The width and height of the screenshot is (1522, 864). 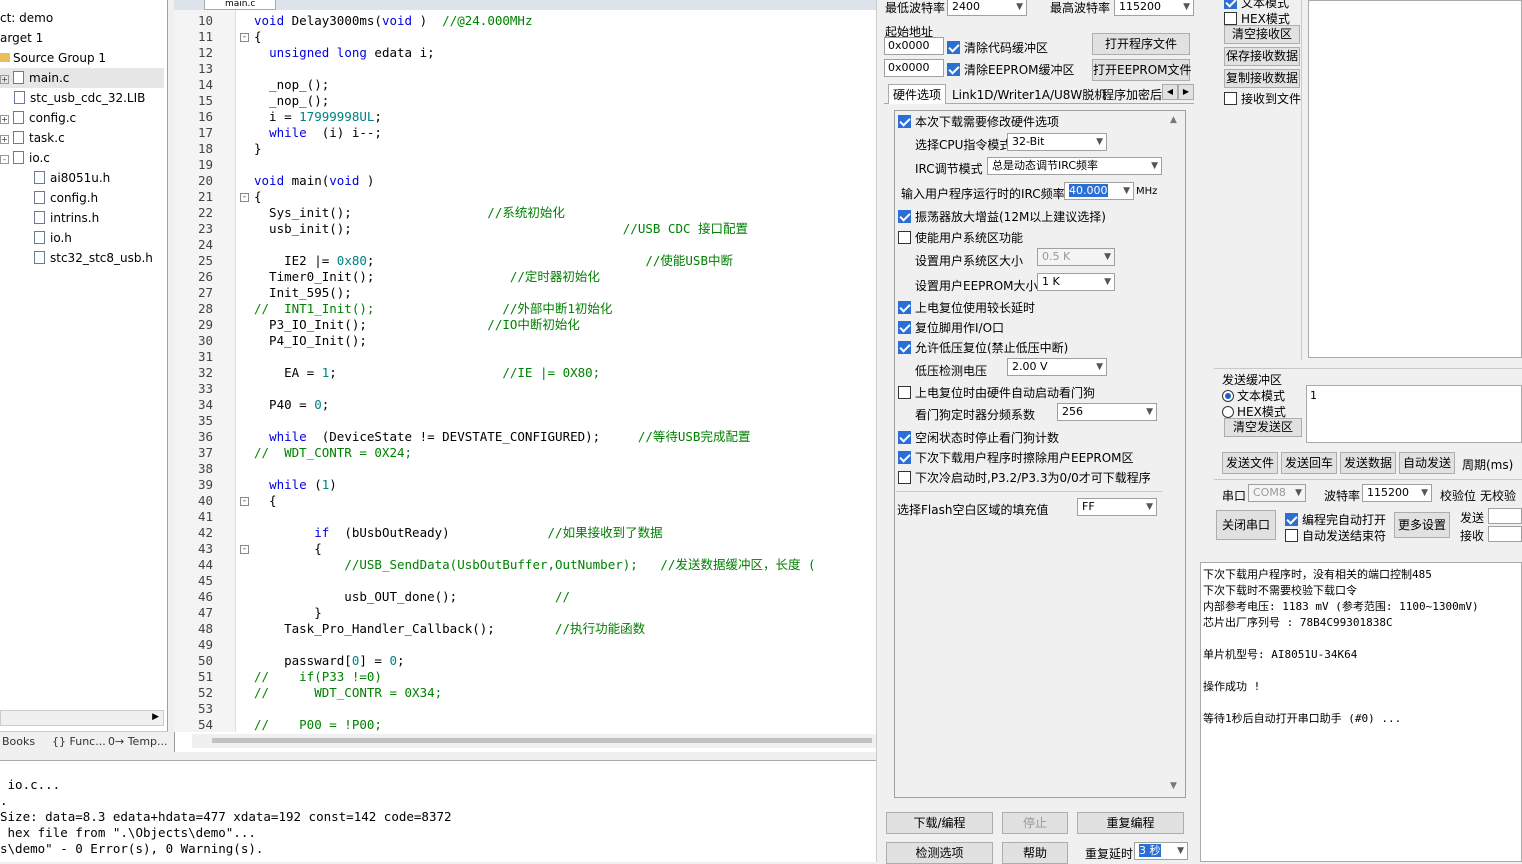 What do you see at coordinates (1335, 535) in the screenshot?
I see `auto-send-end-checkbox: 自动发送结束符` at bounding box center [1335, 535].